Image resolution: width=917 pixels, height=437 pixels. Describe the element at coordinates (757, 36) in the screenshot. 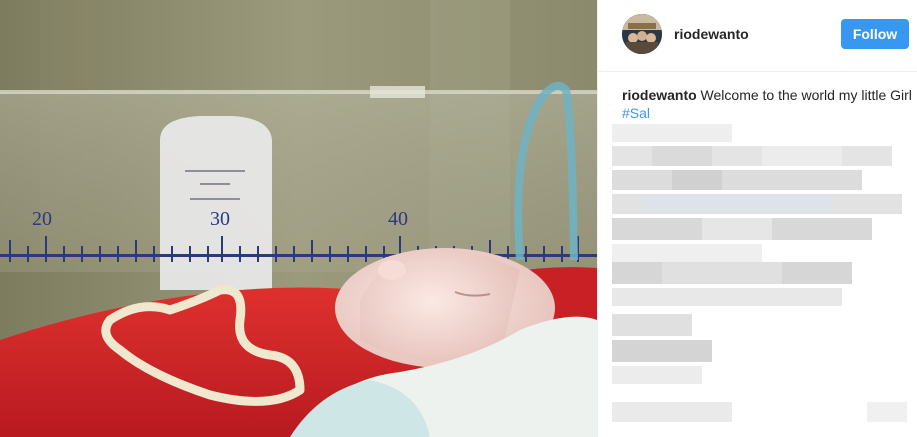

I see `post-header: riodewanto Follow` at that location.